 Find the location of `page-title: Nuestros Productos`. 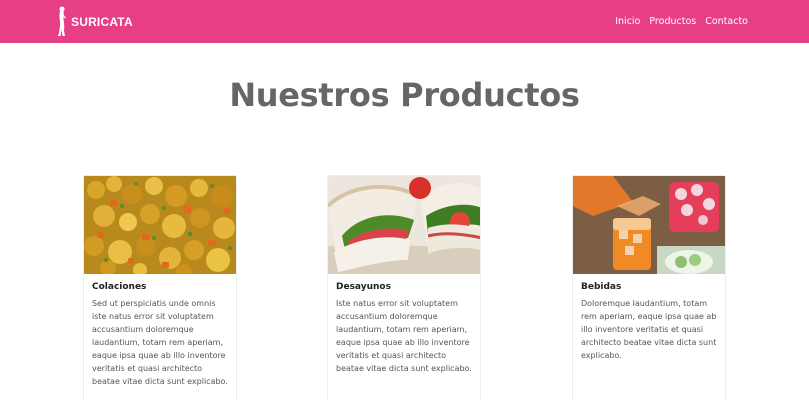

page-title: Nuestros Productos is located at coordinates (404, 95).